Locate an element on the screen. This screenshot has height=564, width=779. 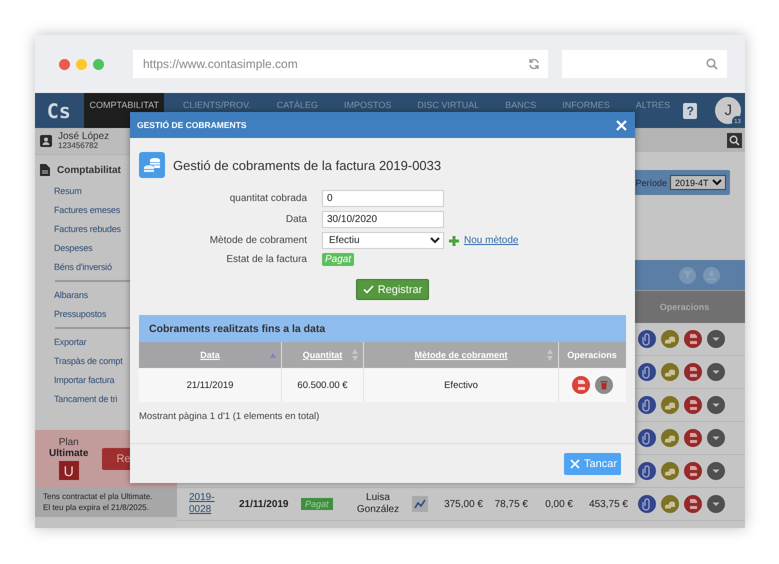
close-button: Tancar is located at coordinates (592, 463).